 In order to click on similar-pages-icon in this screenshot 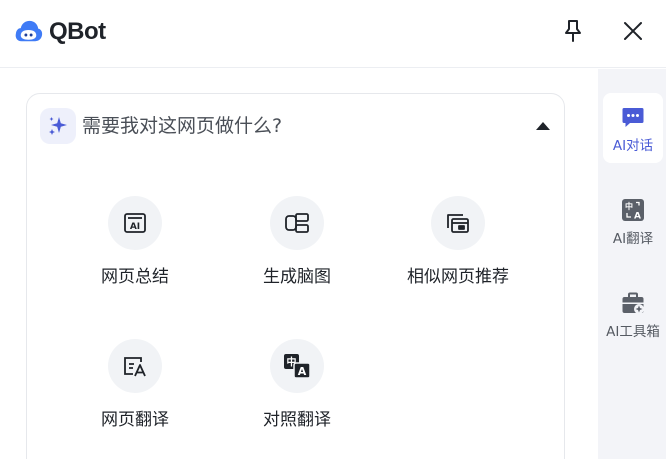, I will do `click(458, 223)`.